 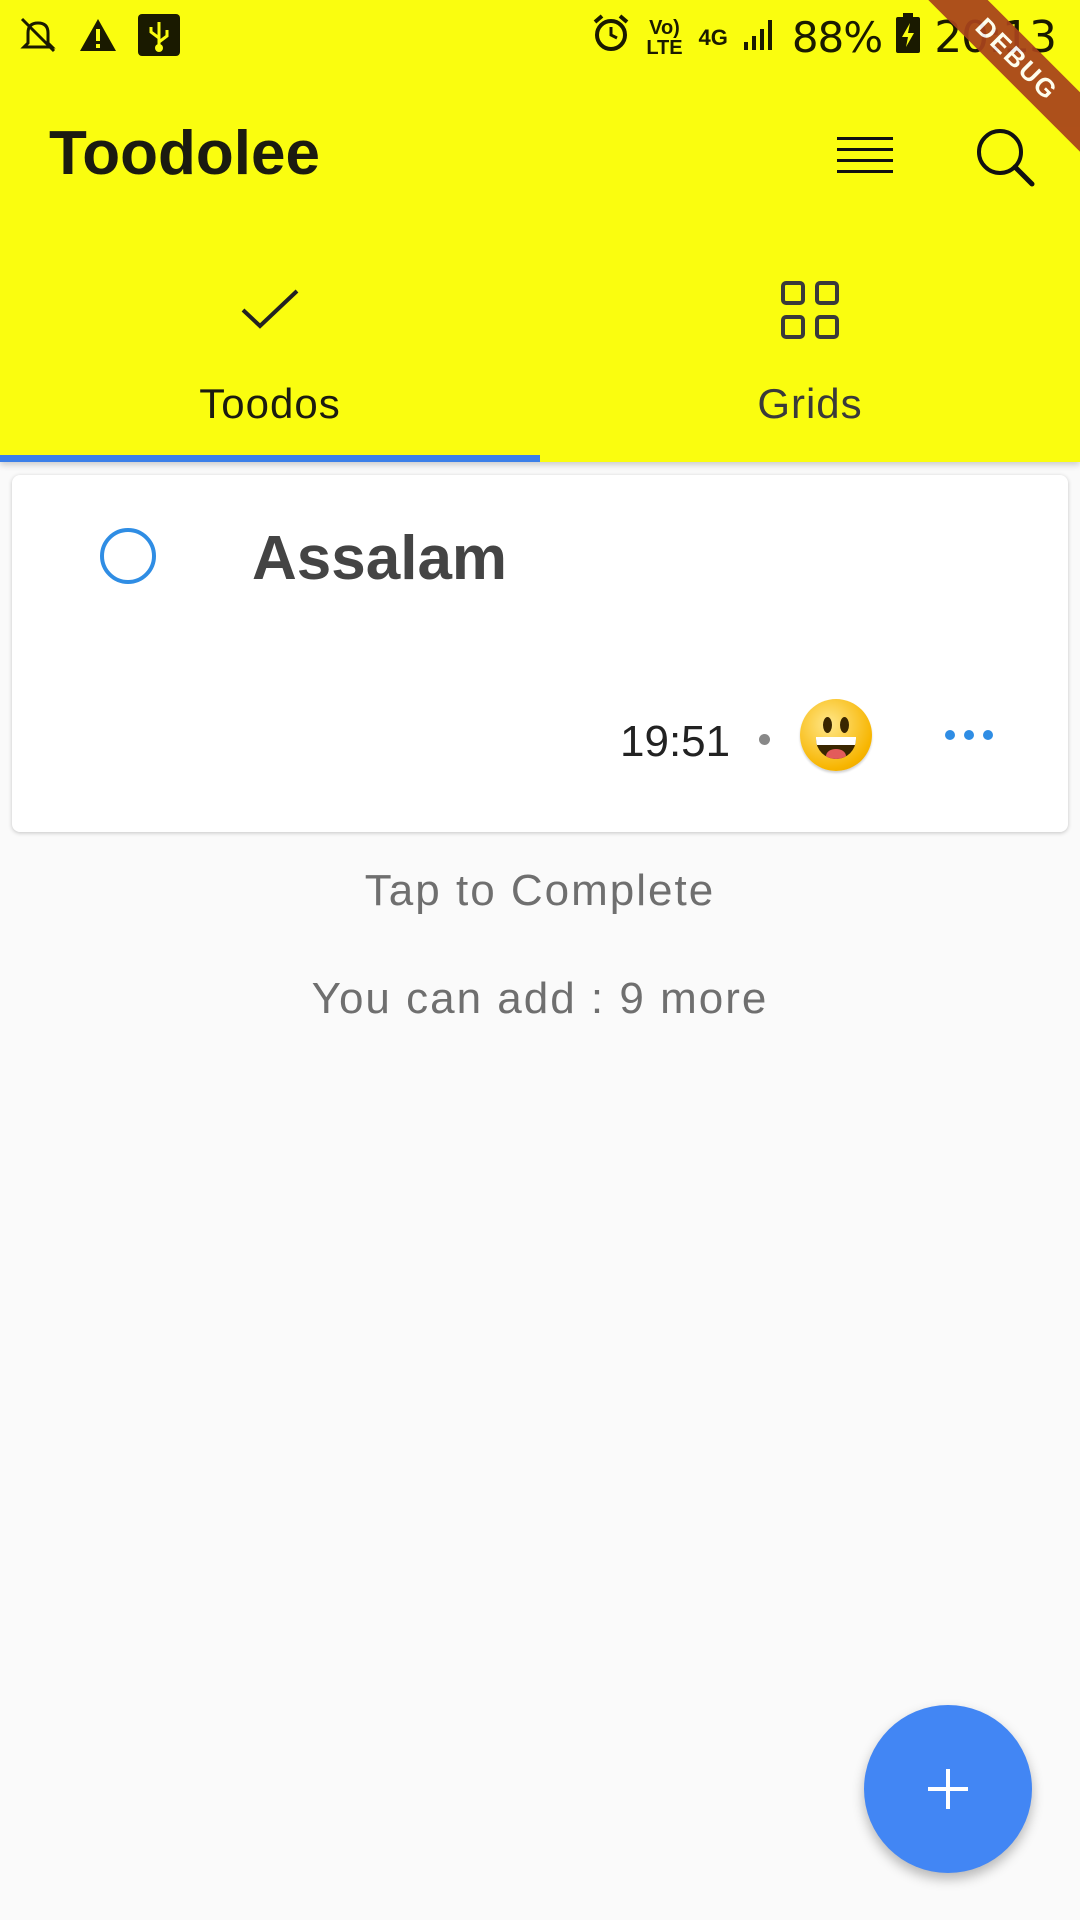 What do you see at coordinates (98, 37) in the screenshot?
I see `warning-icon` at bounding box center [98, 37].